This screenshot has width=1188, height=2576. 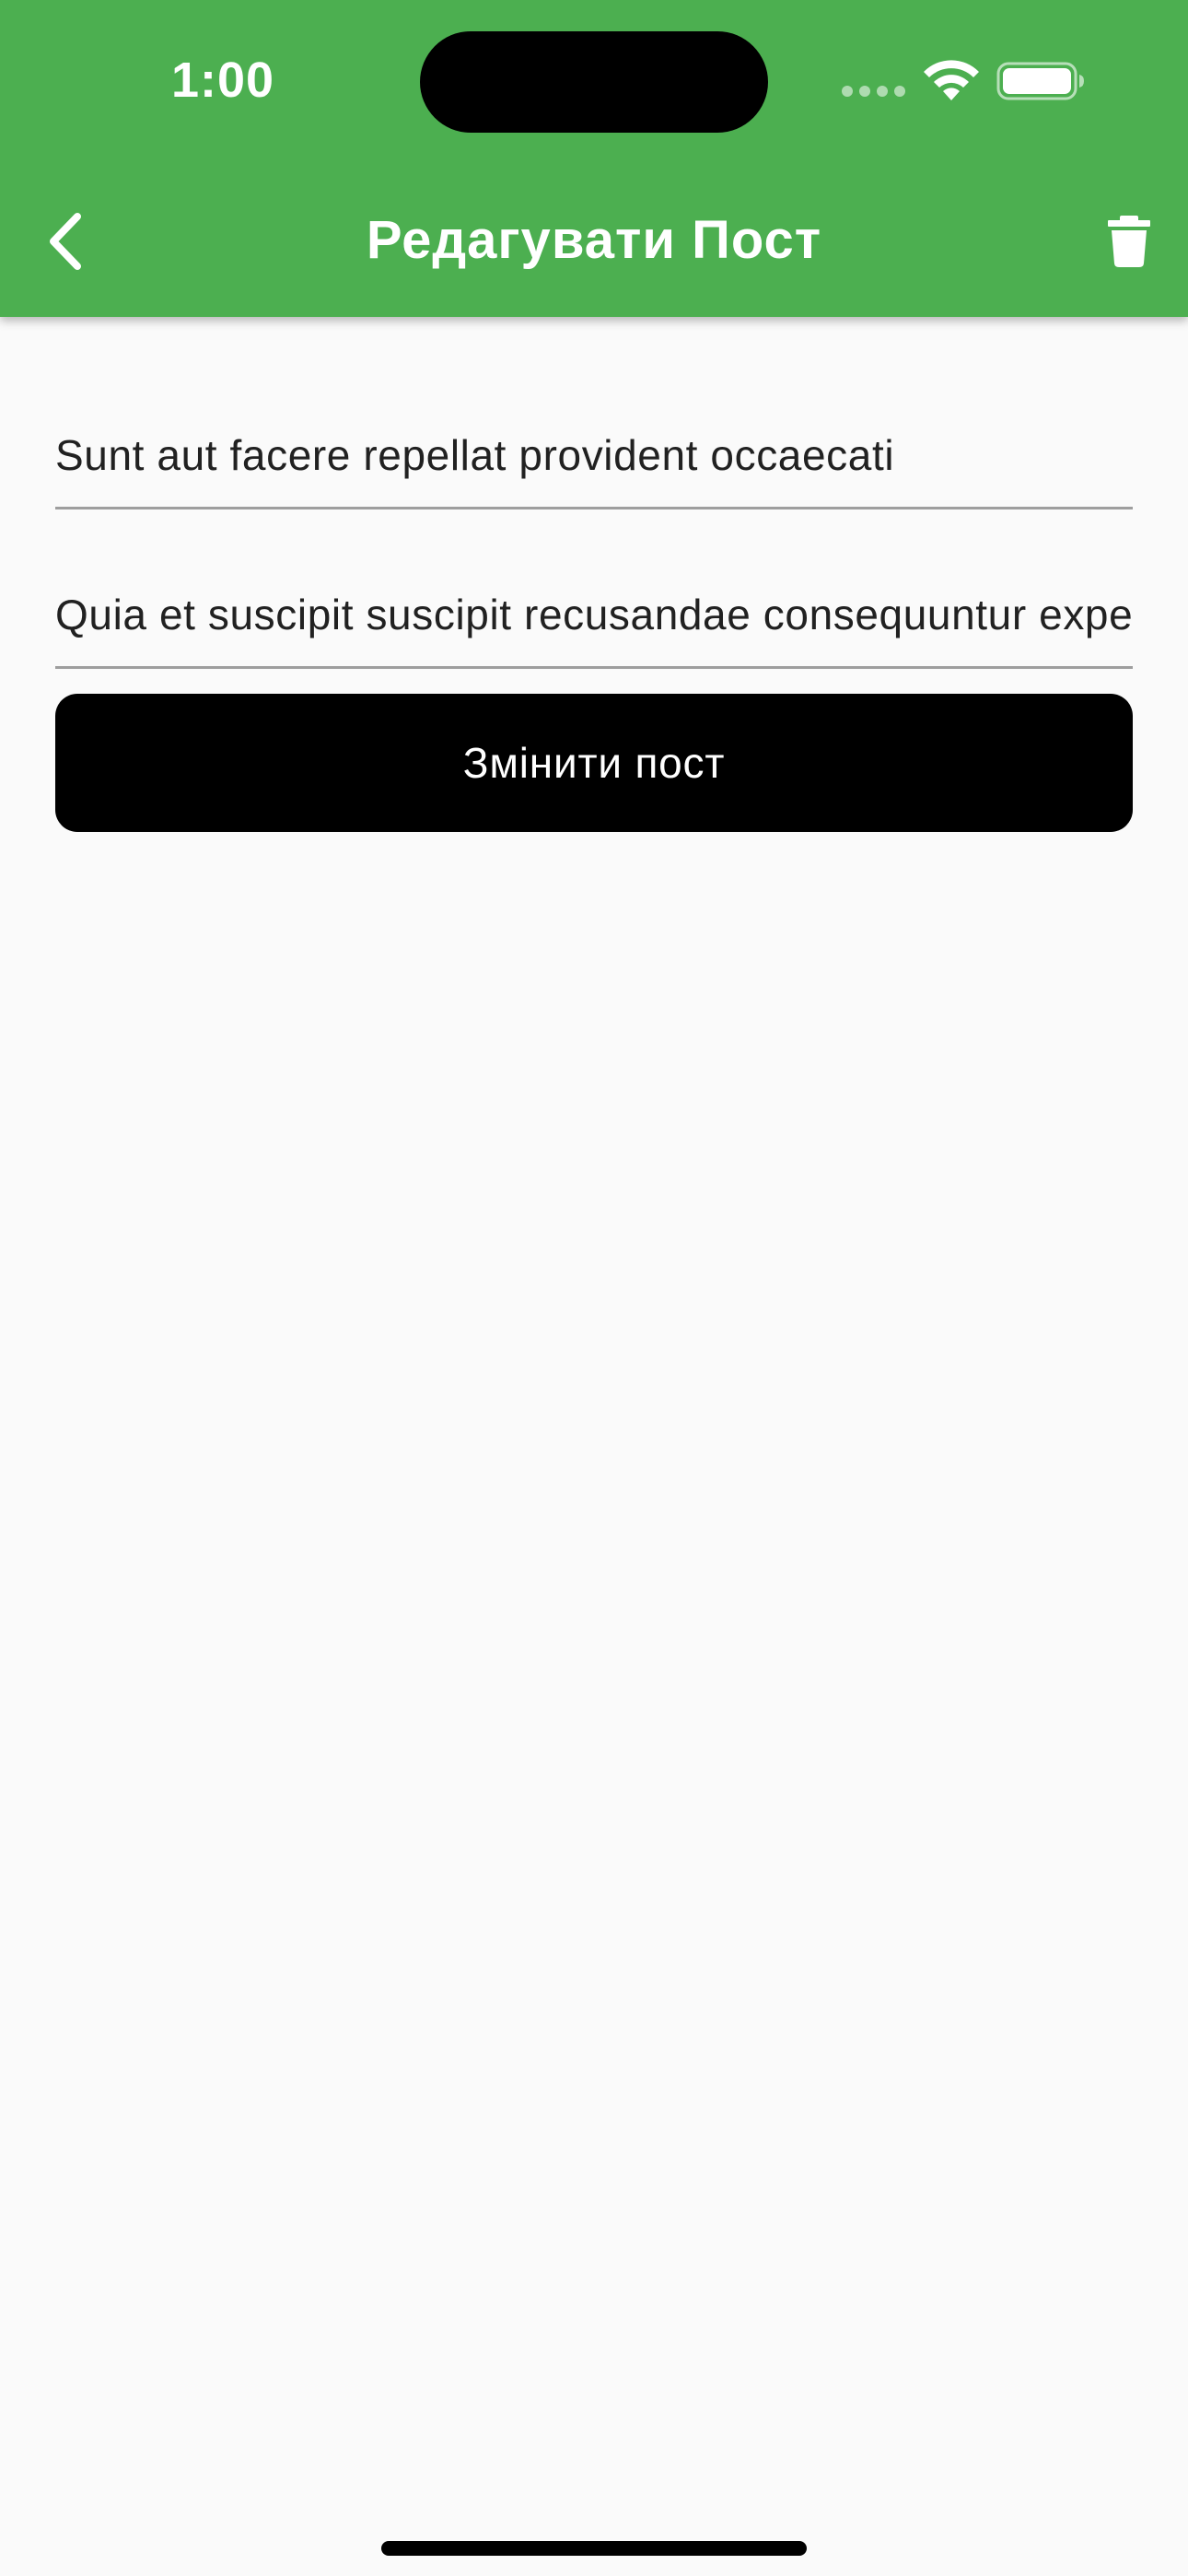 What do you see at coordinates (874, 92) in the screenshot?
I see `cellular-signal-icon` at bounding box center [874, 92].